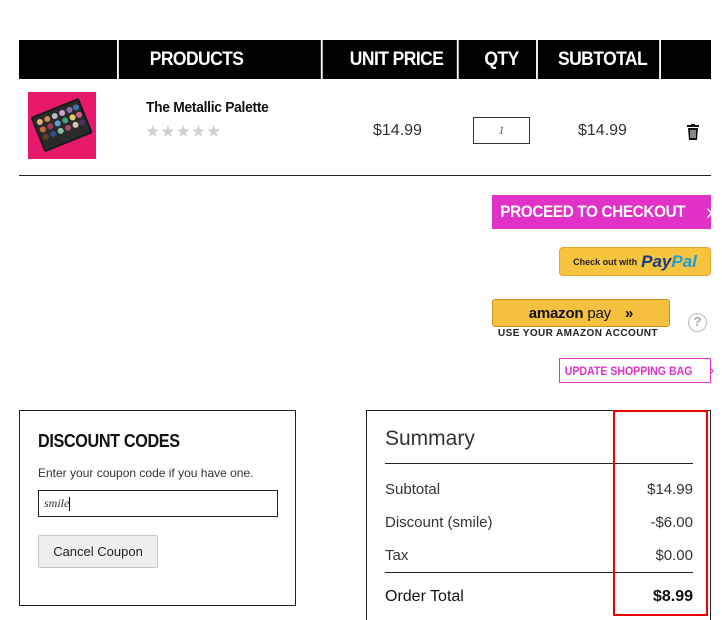 The height and width of the screenshot is (620, 722). Describe the element at coordinates (697, 322) in the screenshot. I see `help-icon: ?` at that location.